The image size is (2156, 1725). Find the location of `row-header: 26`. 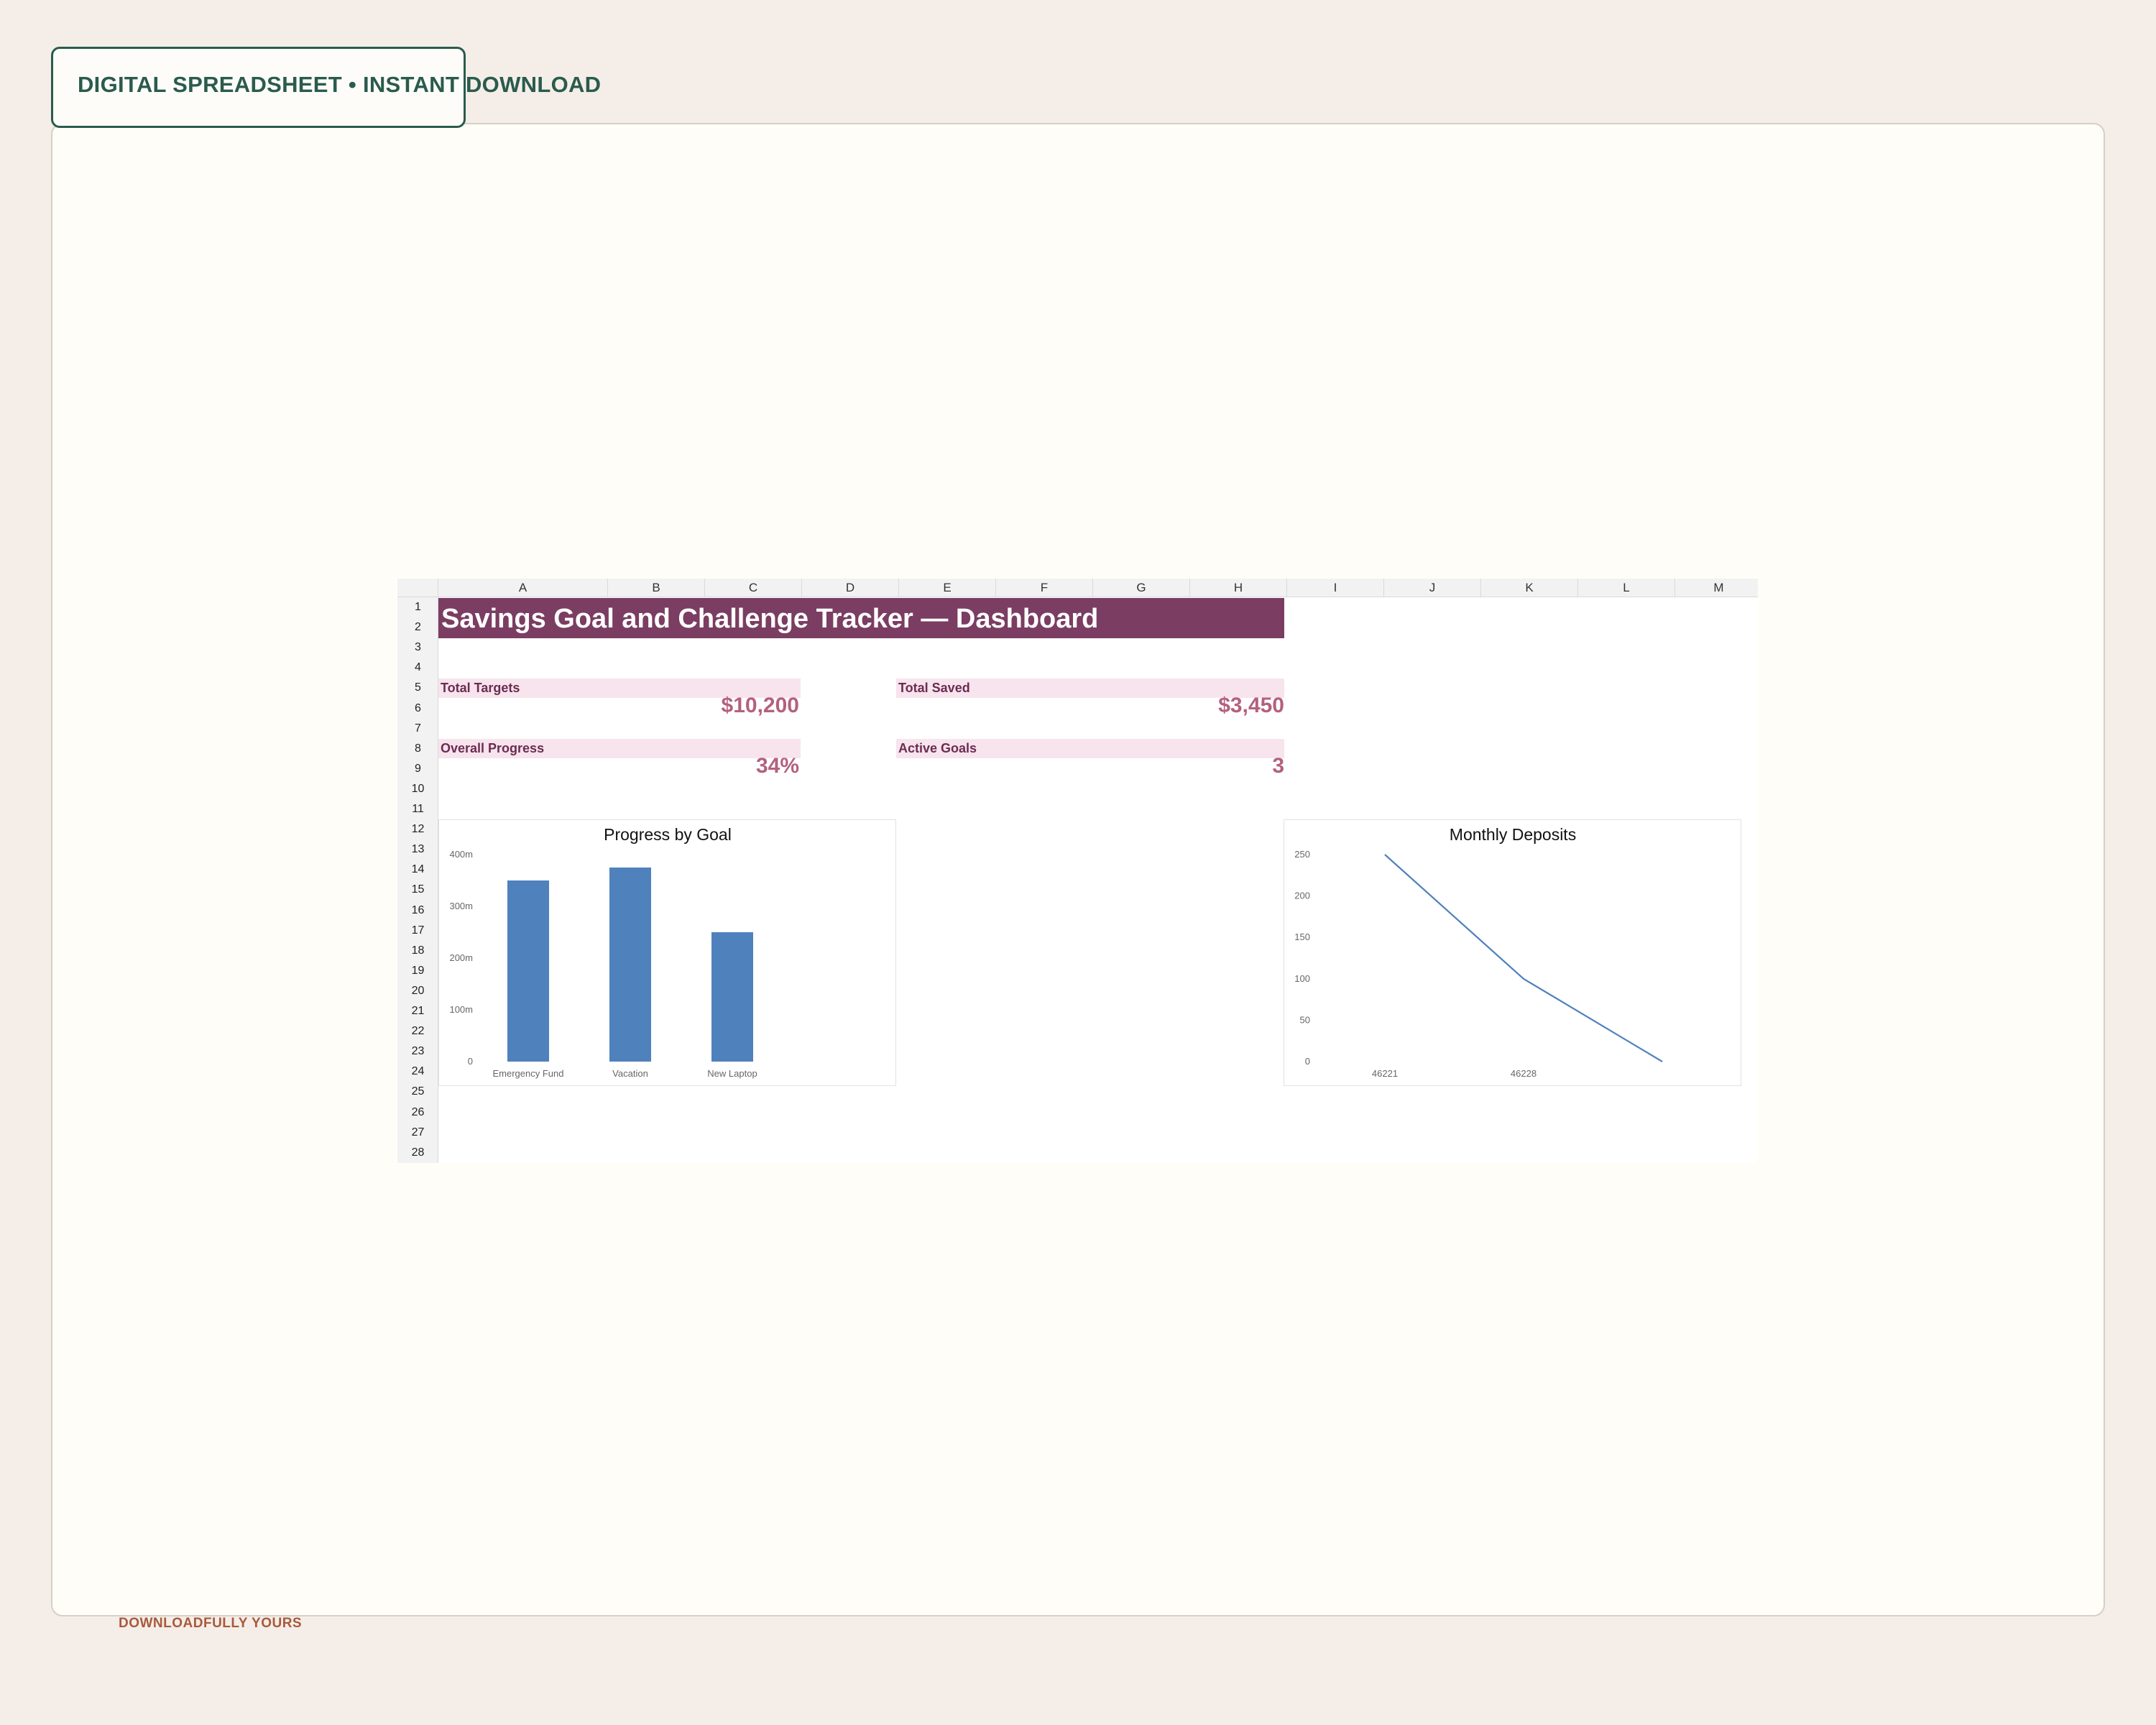

row-header: 26 is located at coordinates (417, 1113).